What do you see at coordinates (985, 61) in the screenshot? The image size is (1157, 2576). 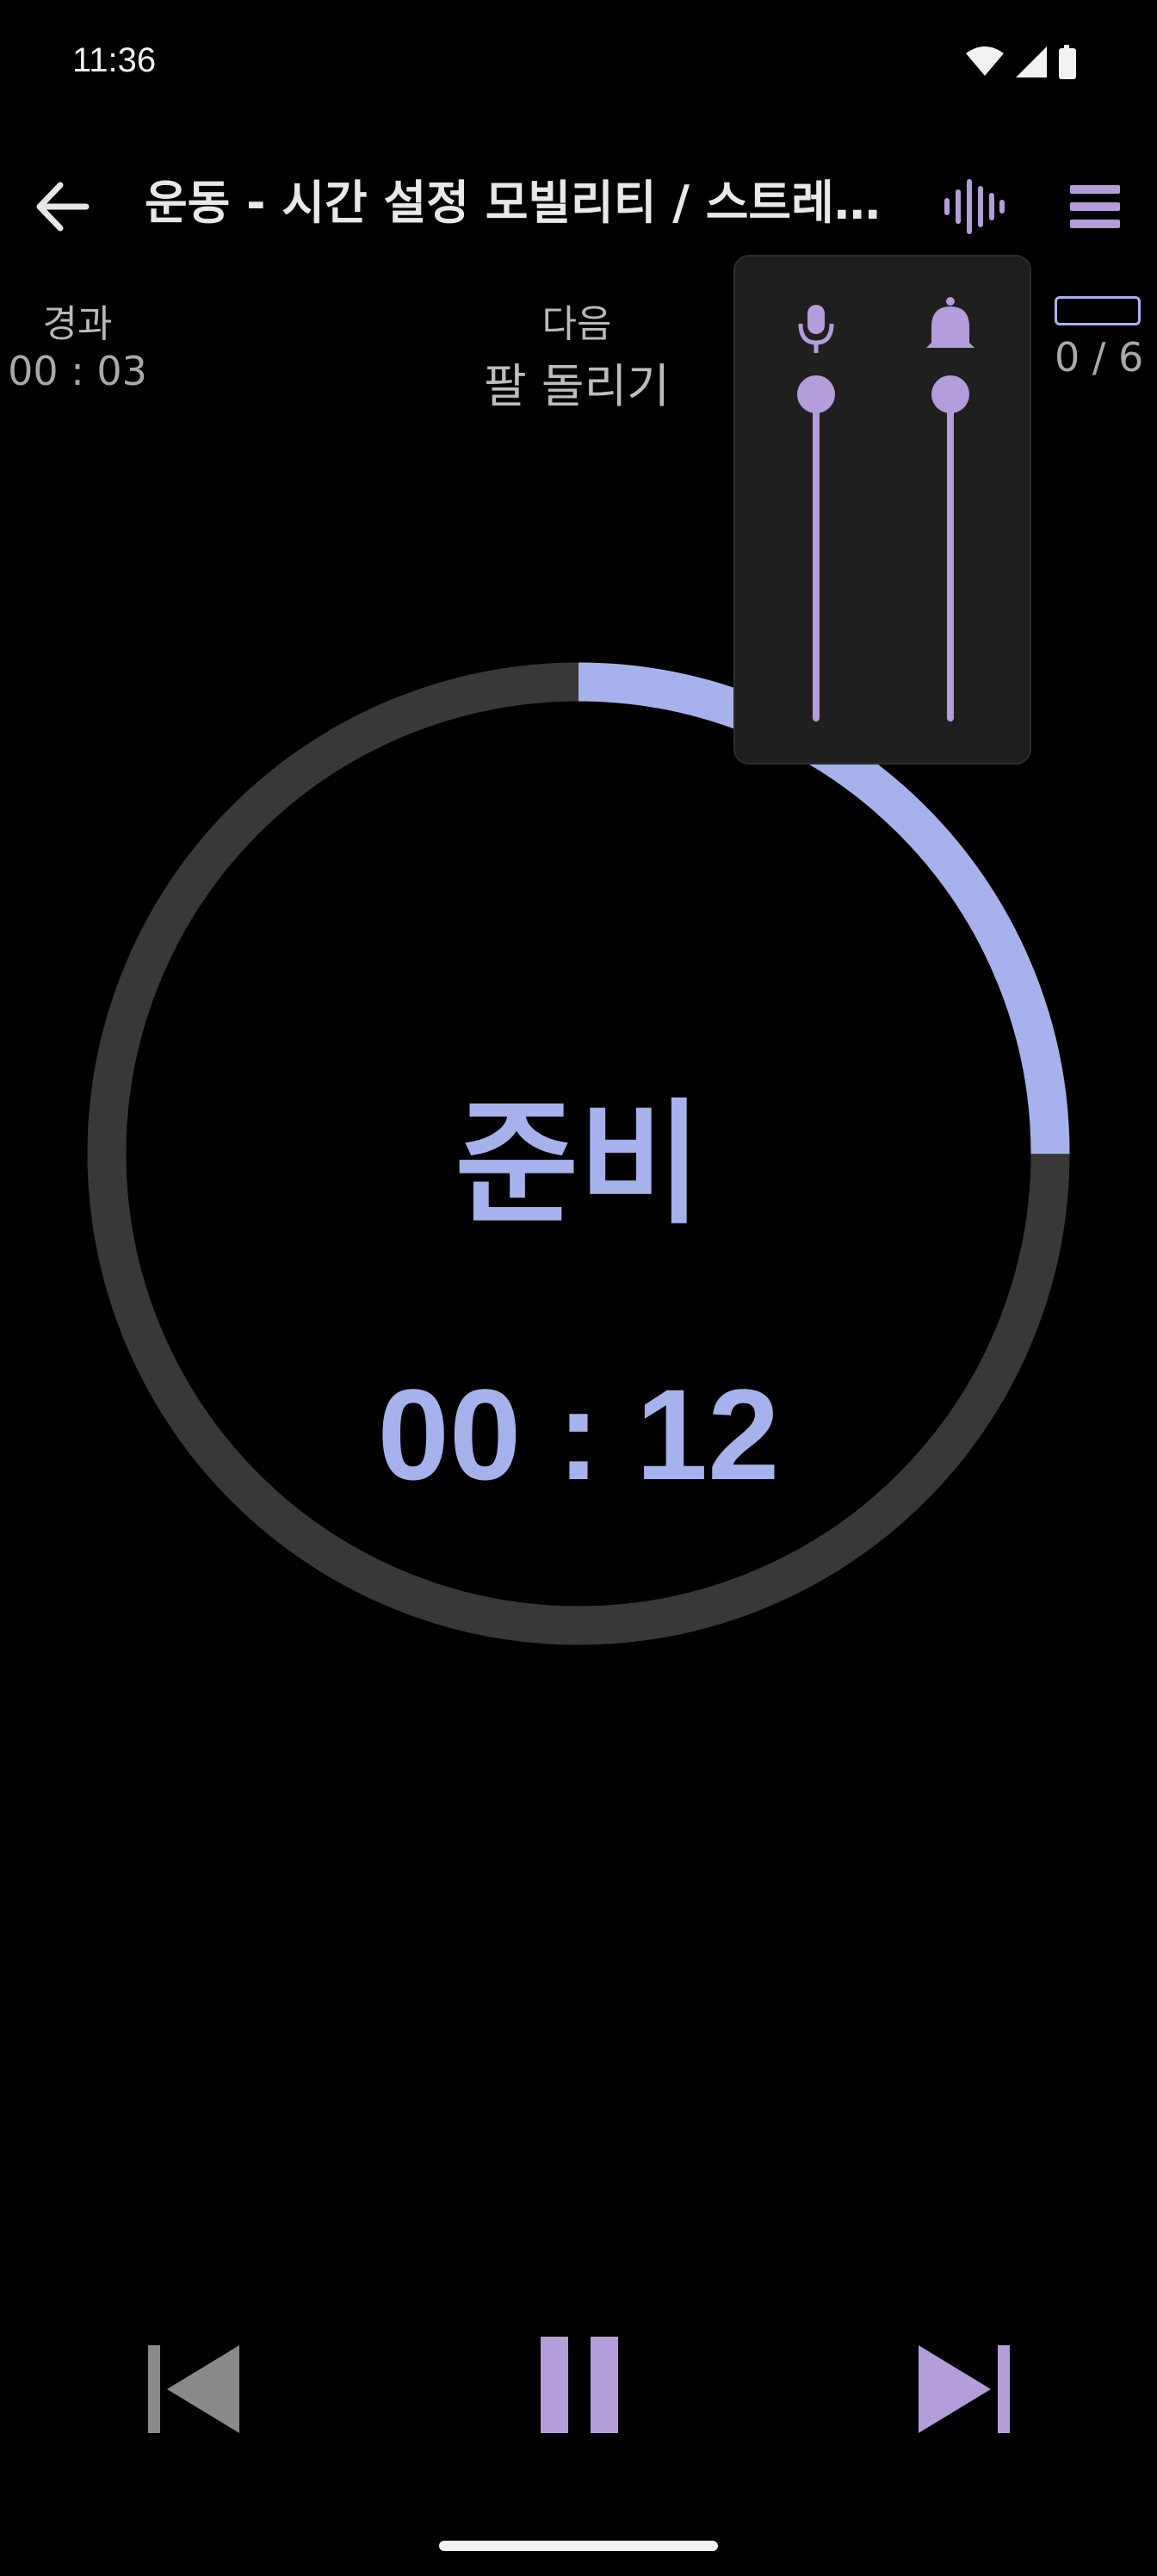 I see `wifi-icon` at bounding box center [985, 61].